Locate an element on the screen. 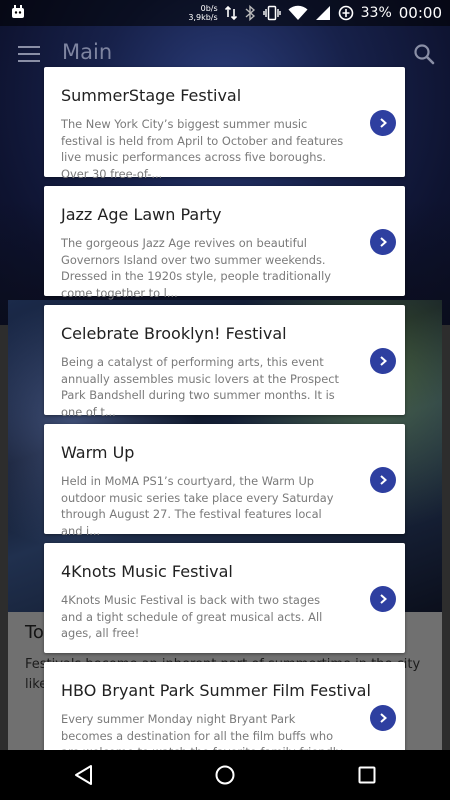 This screenshot has height=800, width=450. vibrate-icon is located at coordinates (271, 13).